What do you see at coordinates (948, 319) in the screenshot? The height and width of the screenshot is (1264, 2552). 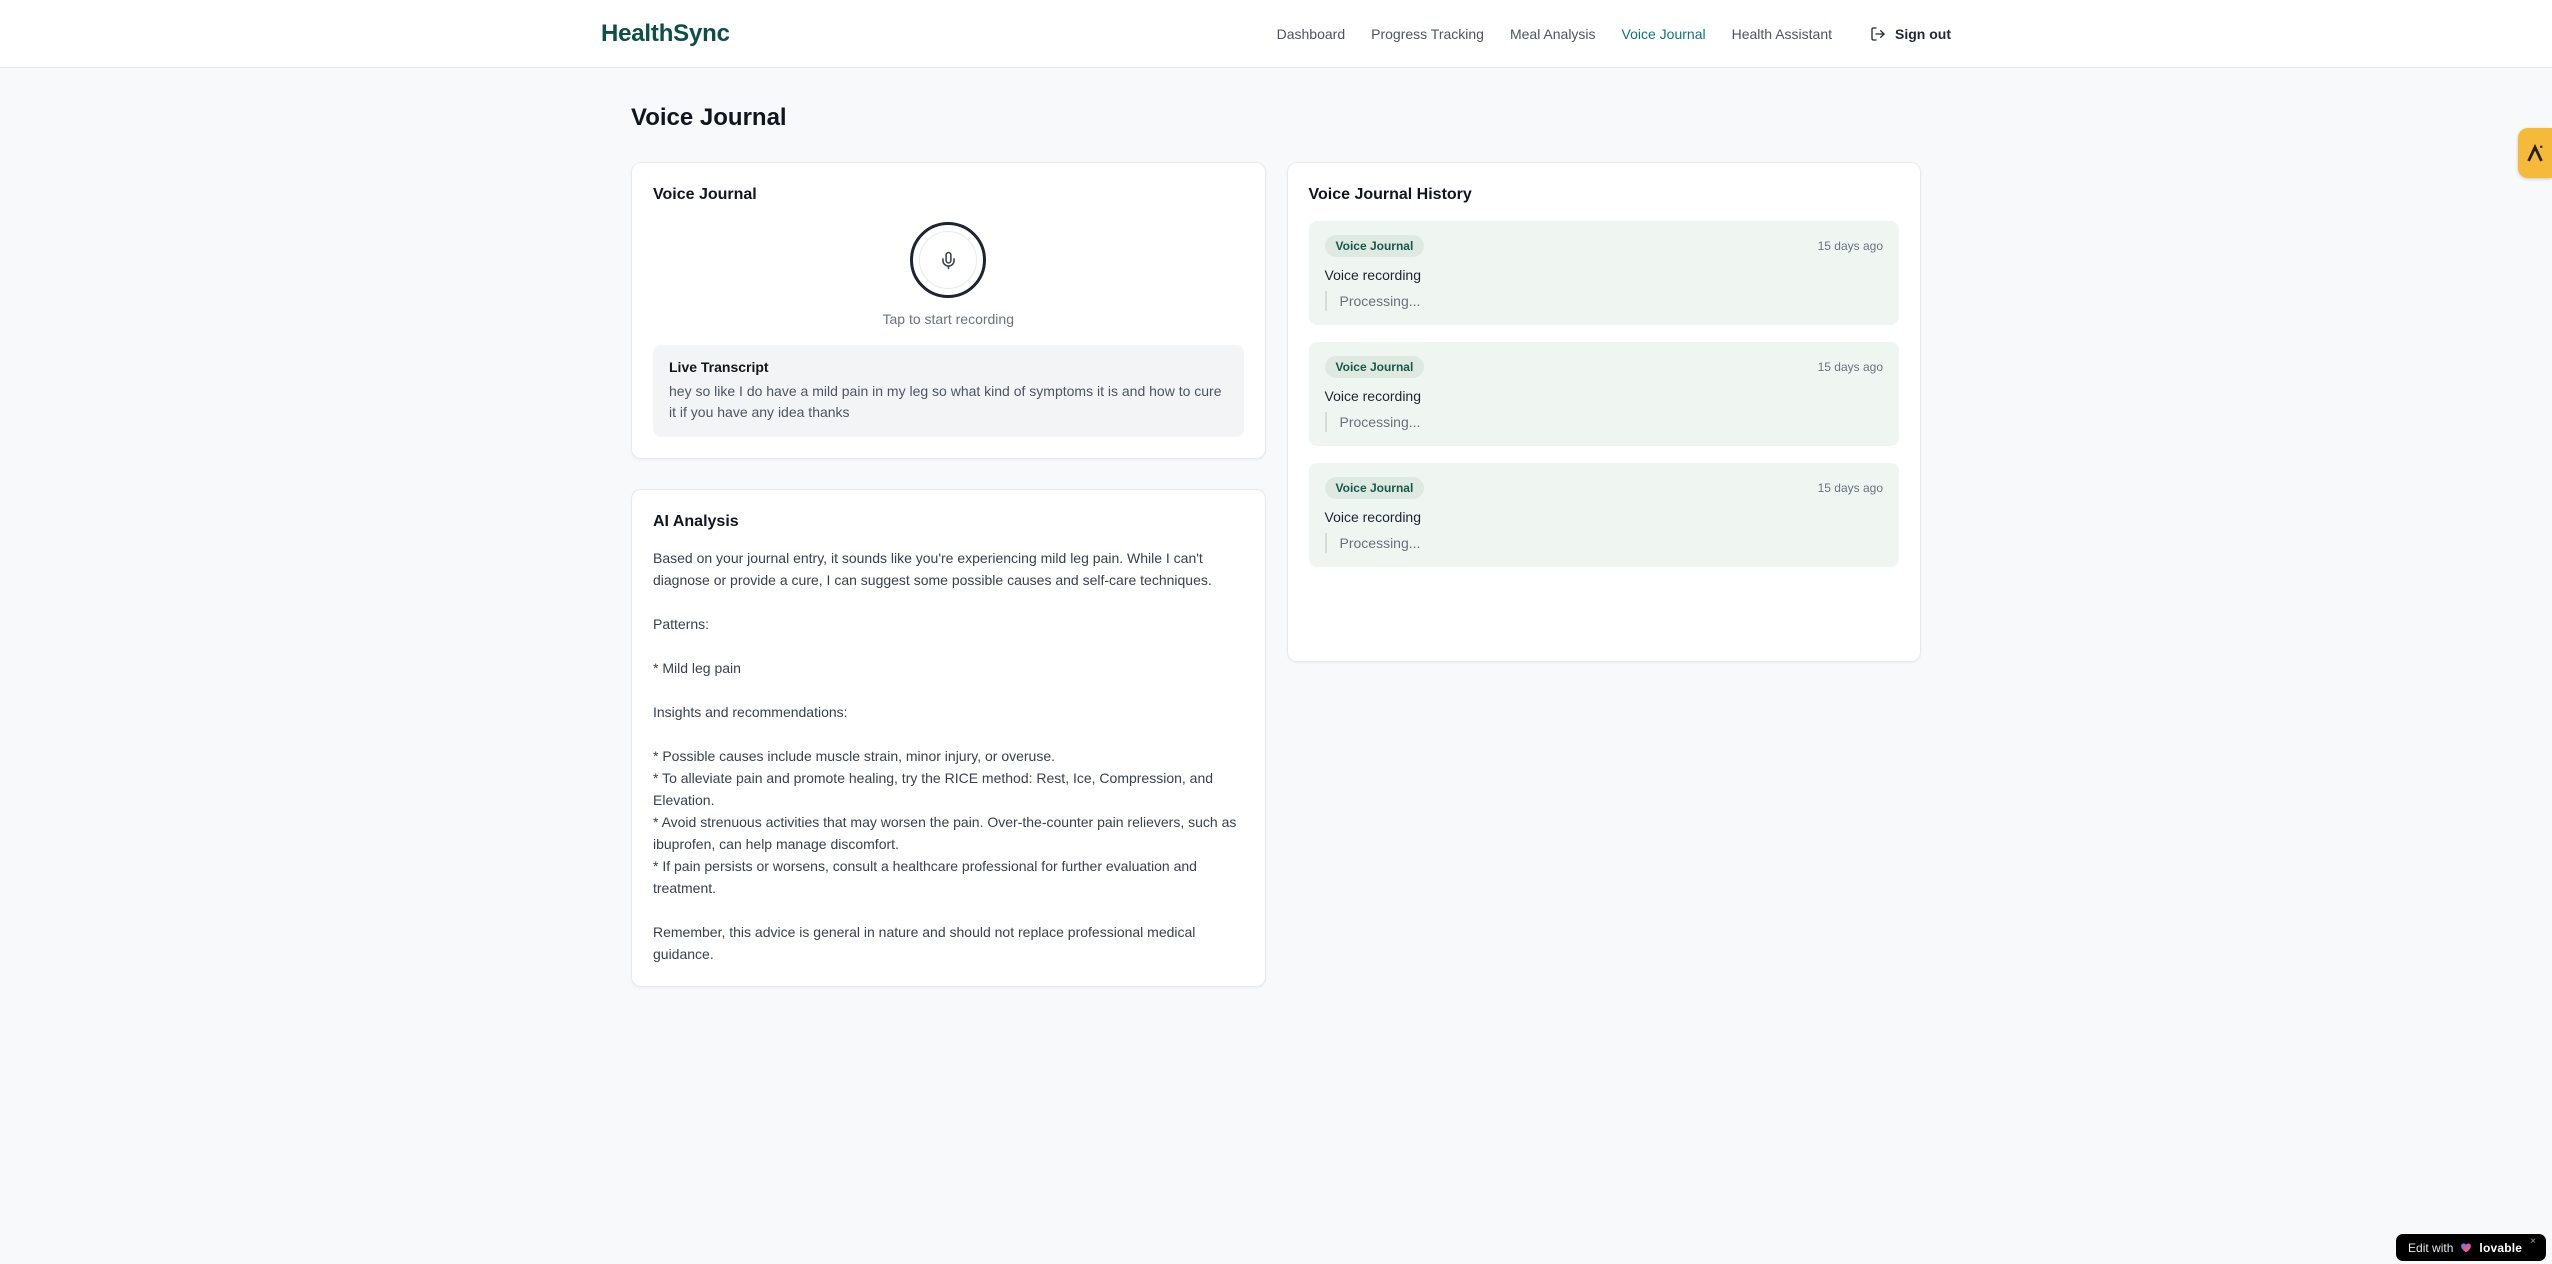 I see `record-hint: Tap to start recording` at bounding box center [948, 319].